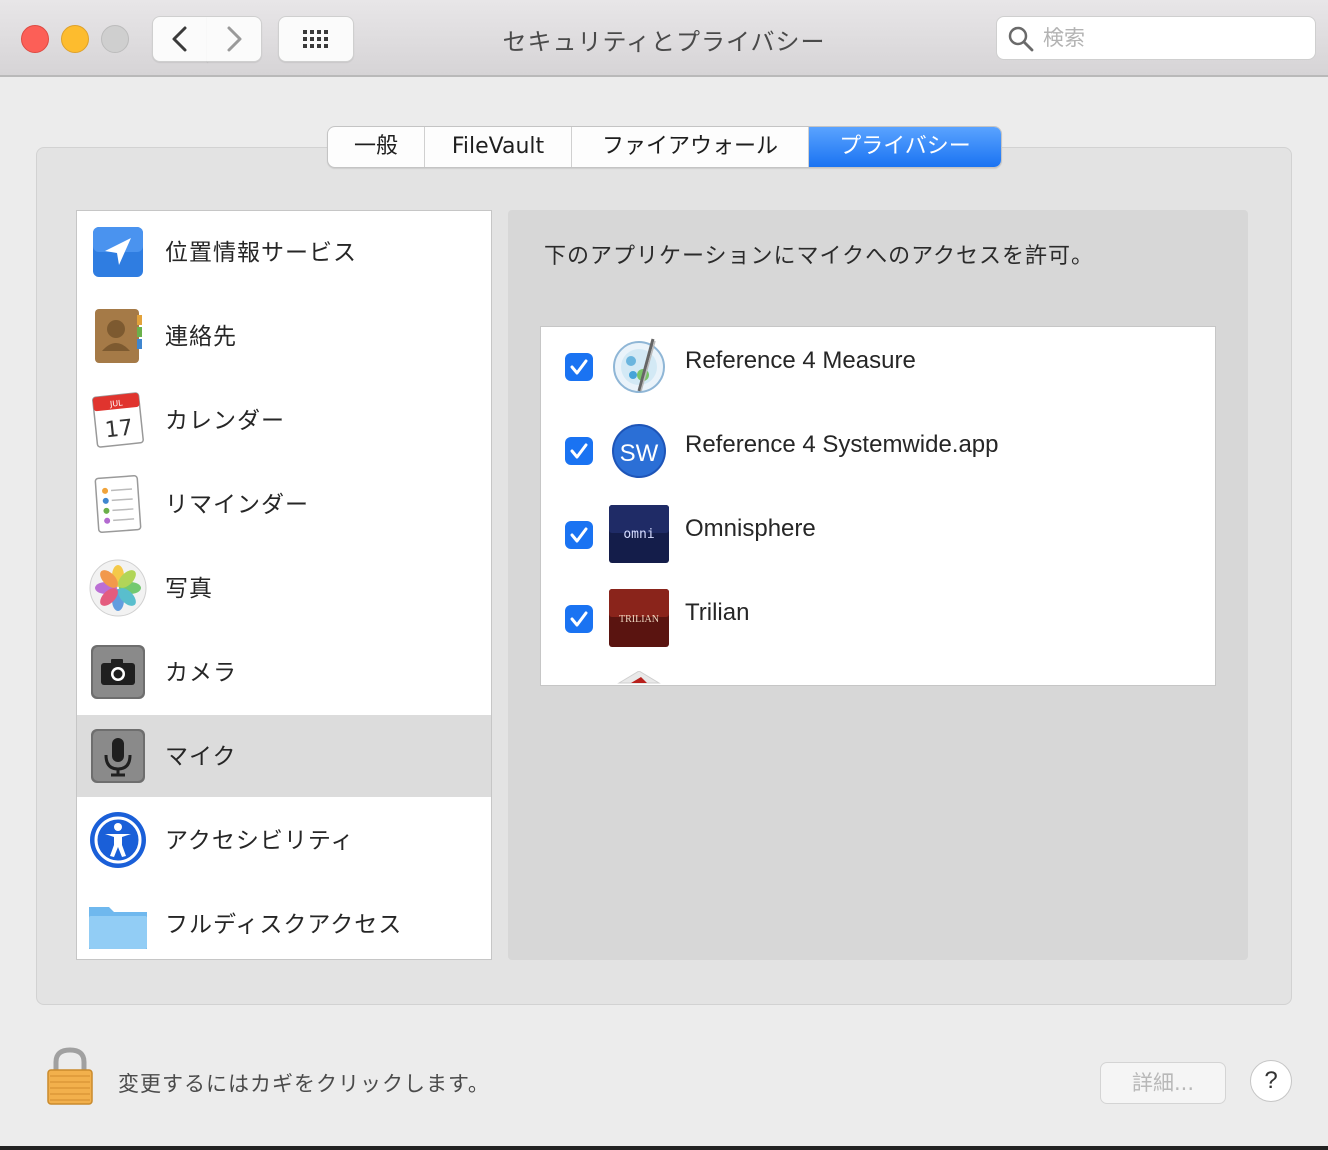 Image resolution: width=1328 pixels, height=1150 pixels. I want to click on app-name: Omnisphere, so click(750, 528).